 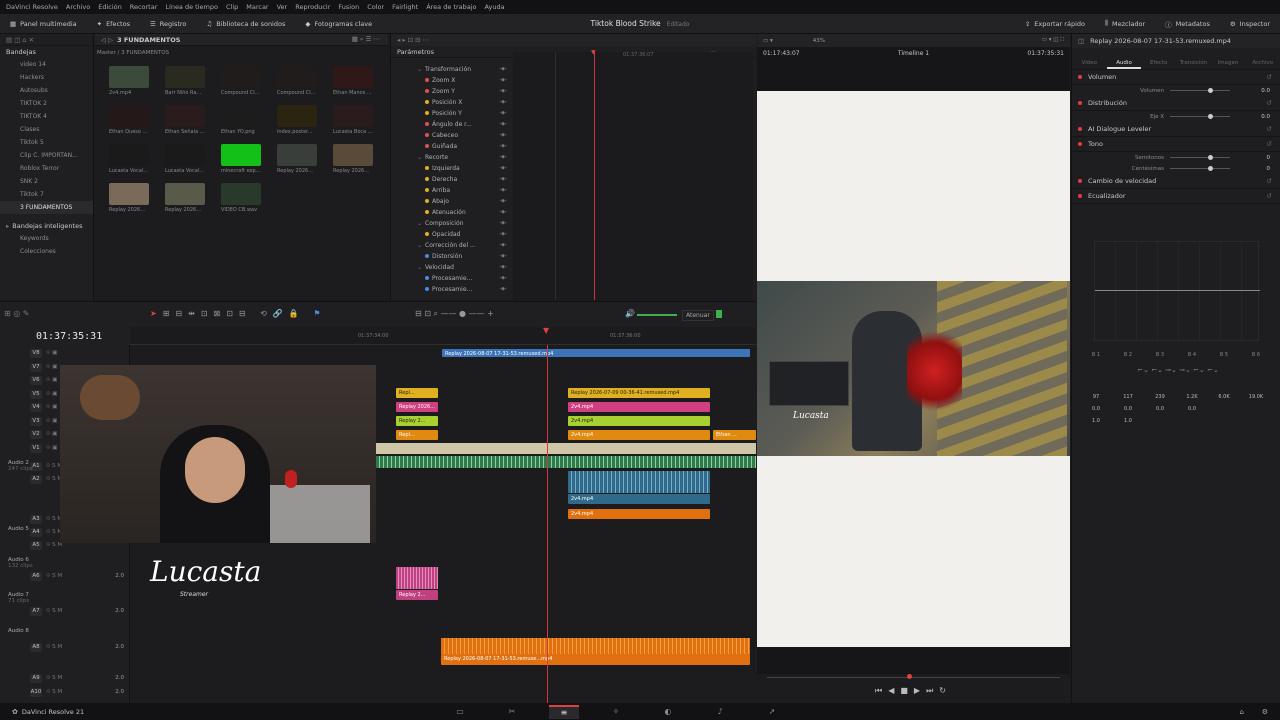 What do you see at coordinates (1176, 103) in the screenshot?
I see `inspector-section-header: Distribución ↺` at bounding box center [1176, 103].